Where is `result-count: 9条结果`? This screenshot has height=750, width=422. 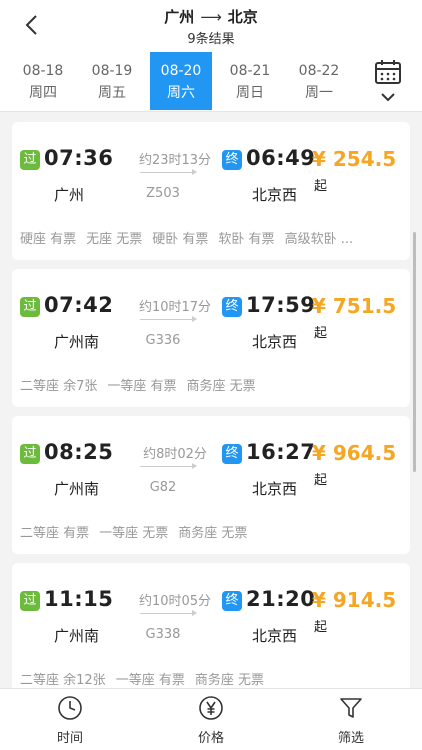 result-count: 9条结果 is located at coordinates (211, 39).